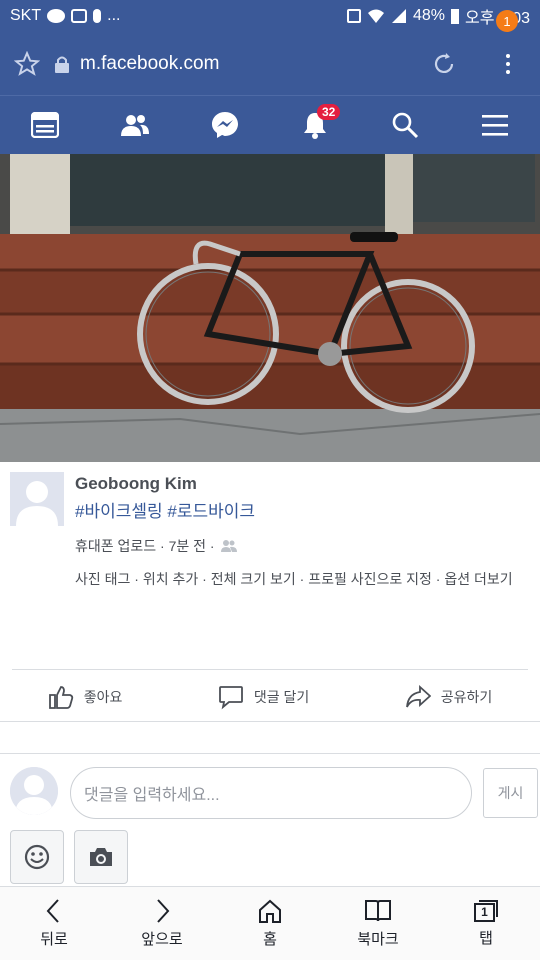  What do you see at coordinates (162, 923) in the screenshot?
I see `forward-button: 앞으로` at bounding box center [162, 923].